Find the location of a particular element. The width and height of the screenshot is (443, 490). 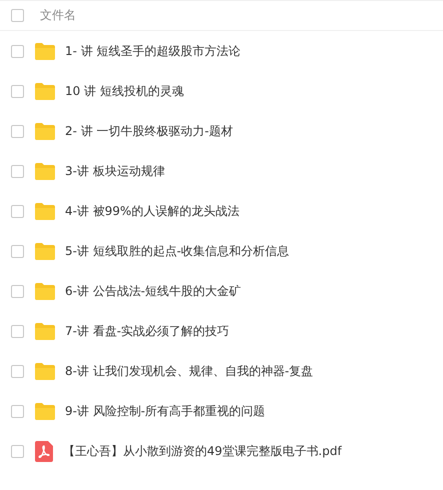

file-name: 9-讲 风险控制-所有高手都重视的问题 is located at coordinates (165, 411).